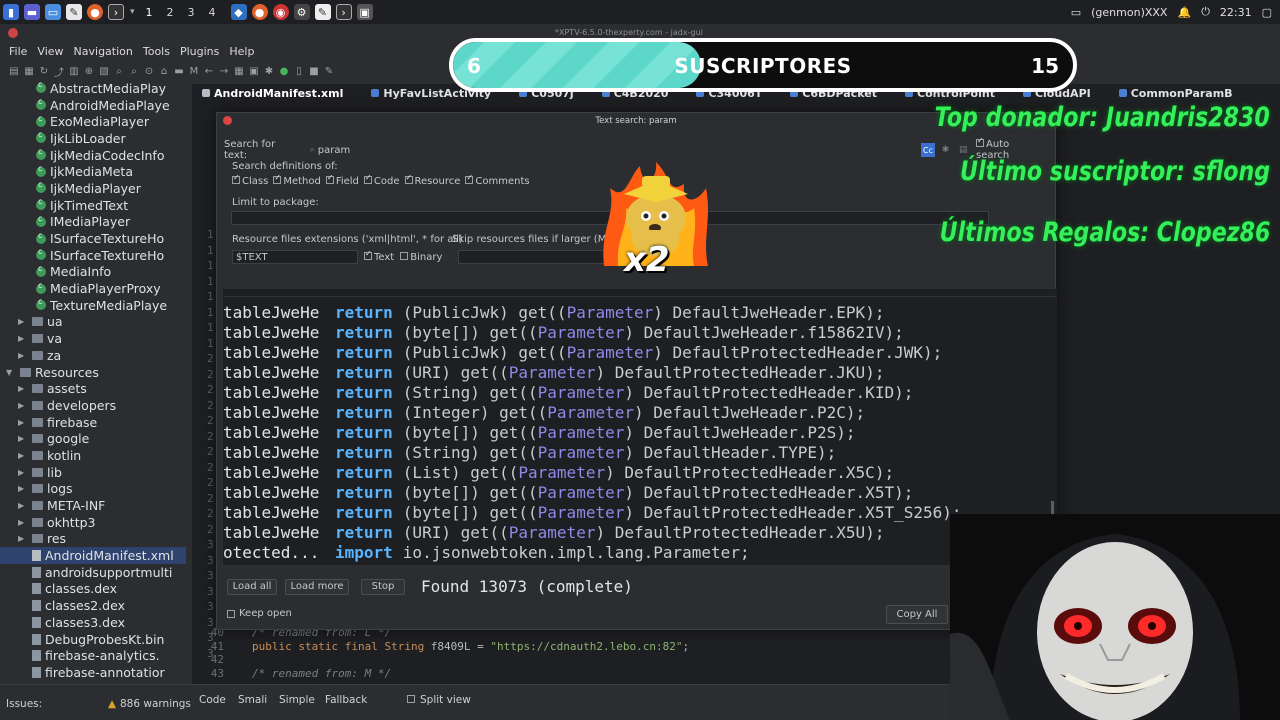  I want to click on tree-folder: ▶ firebase, so click(93, 422).